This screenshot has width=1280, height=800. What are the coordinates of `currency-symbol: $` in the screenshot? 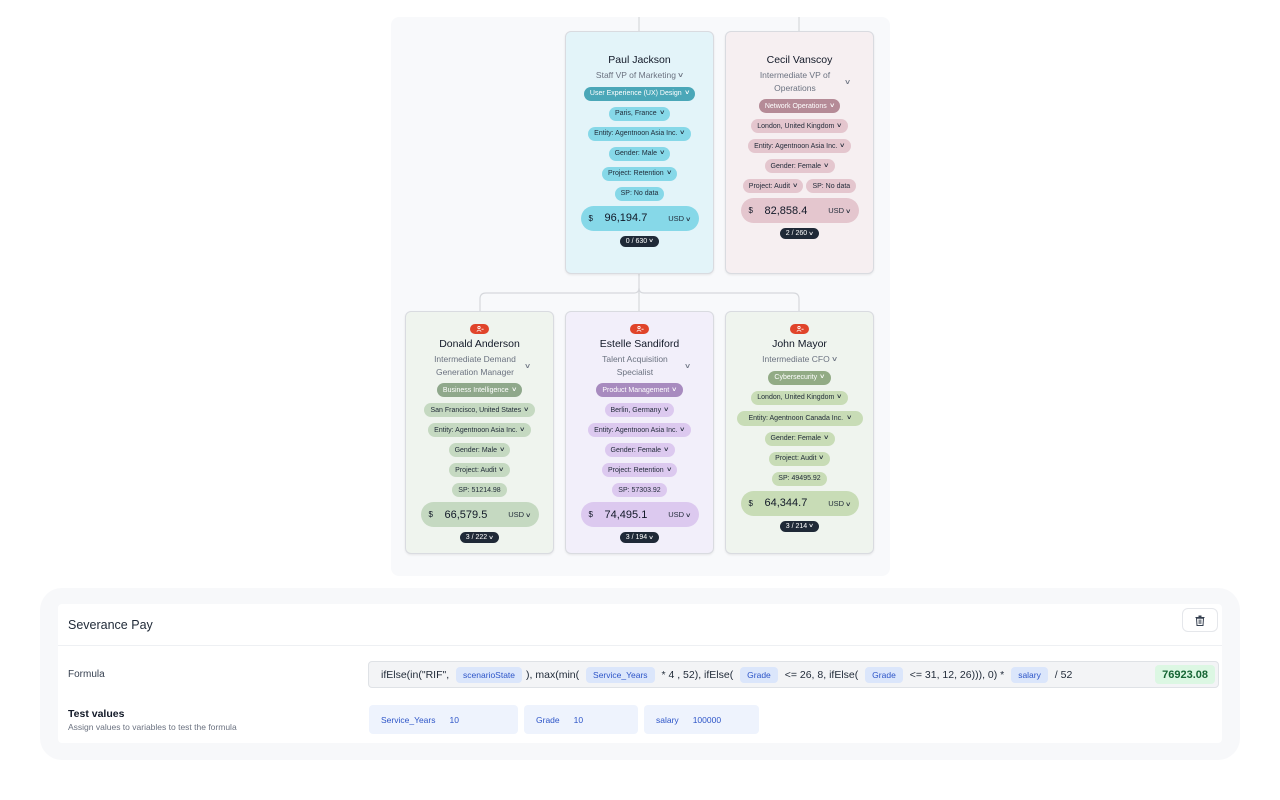 It's located at (430, 514).